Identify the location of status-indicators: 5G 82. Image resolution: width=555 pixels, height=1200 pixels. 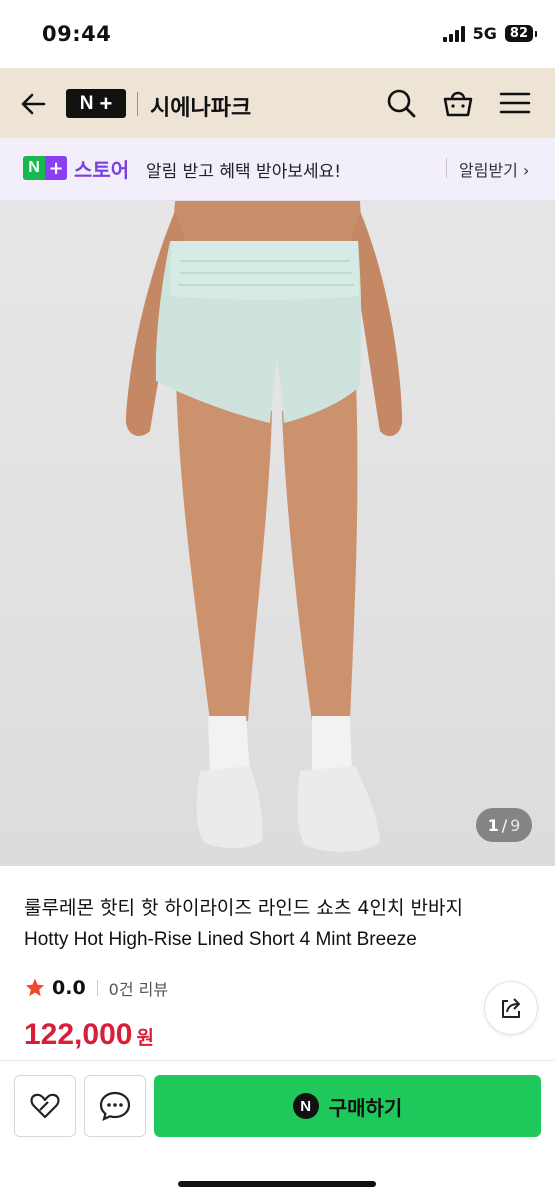
(490, 33).